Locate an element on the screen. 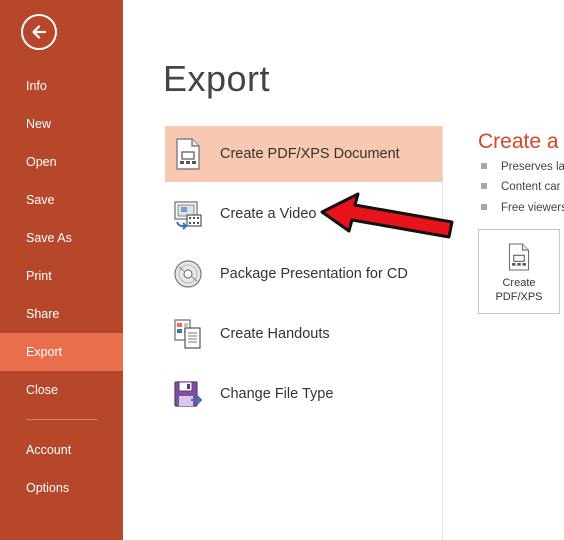  option-label: Create Handouts is located at coordinates (275, 334).